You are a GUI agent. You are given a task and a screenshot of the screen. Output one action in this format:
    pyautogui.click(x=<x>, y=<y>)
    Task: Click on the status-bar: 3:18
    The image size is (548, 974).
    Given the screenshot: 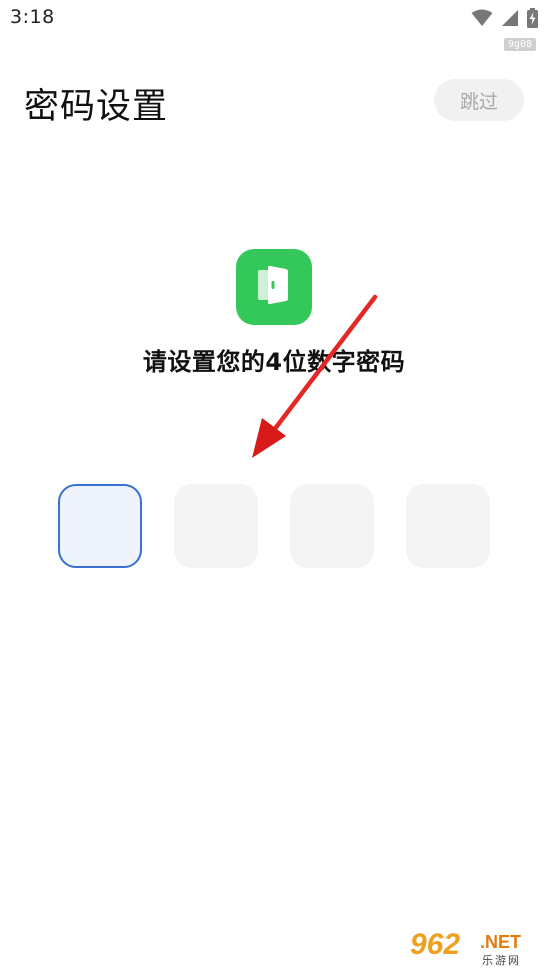 What is the action you would take?
    pyautogui.click(x=274, y=19)
    